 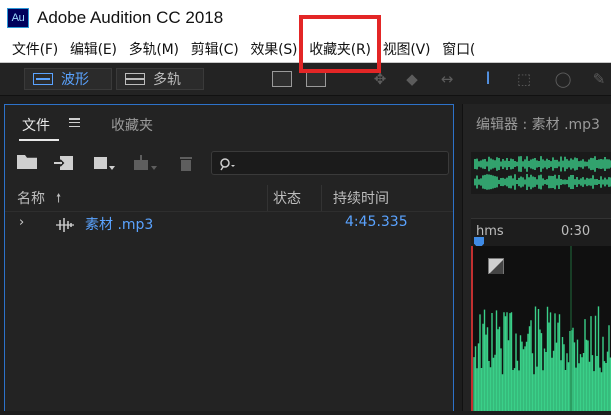 I want to click on waveform-overview, so click(x=541, y=173).